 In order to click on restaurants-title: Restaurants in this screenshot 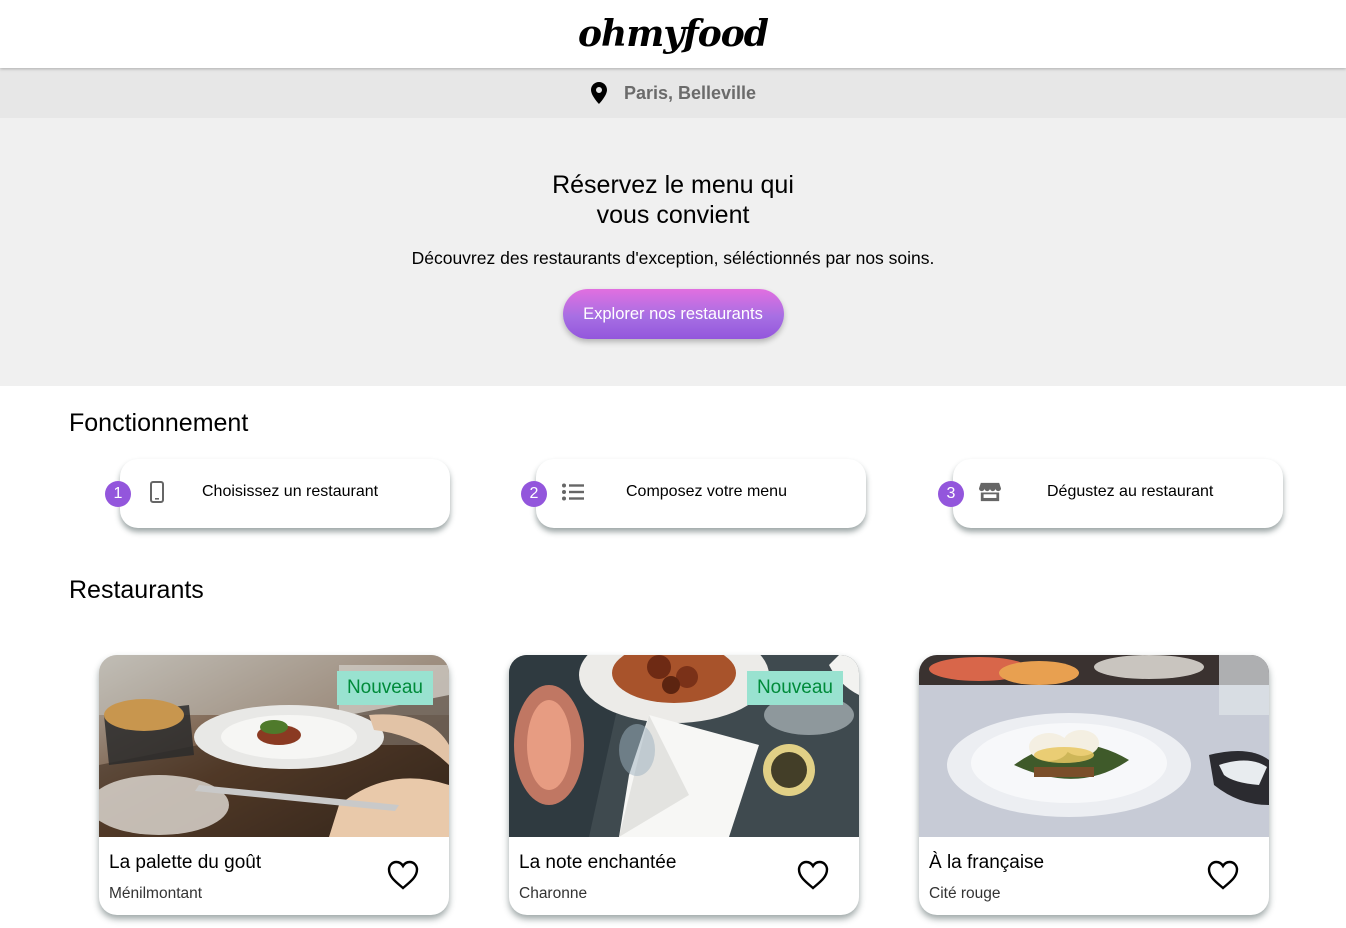, I will do `click(136, 590)`.